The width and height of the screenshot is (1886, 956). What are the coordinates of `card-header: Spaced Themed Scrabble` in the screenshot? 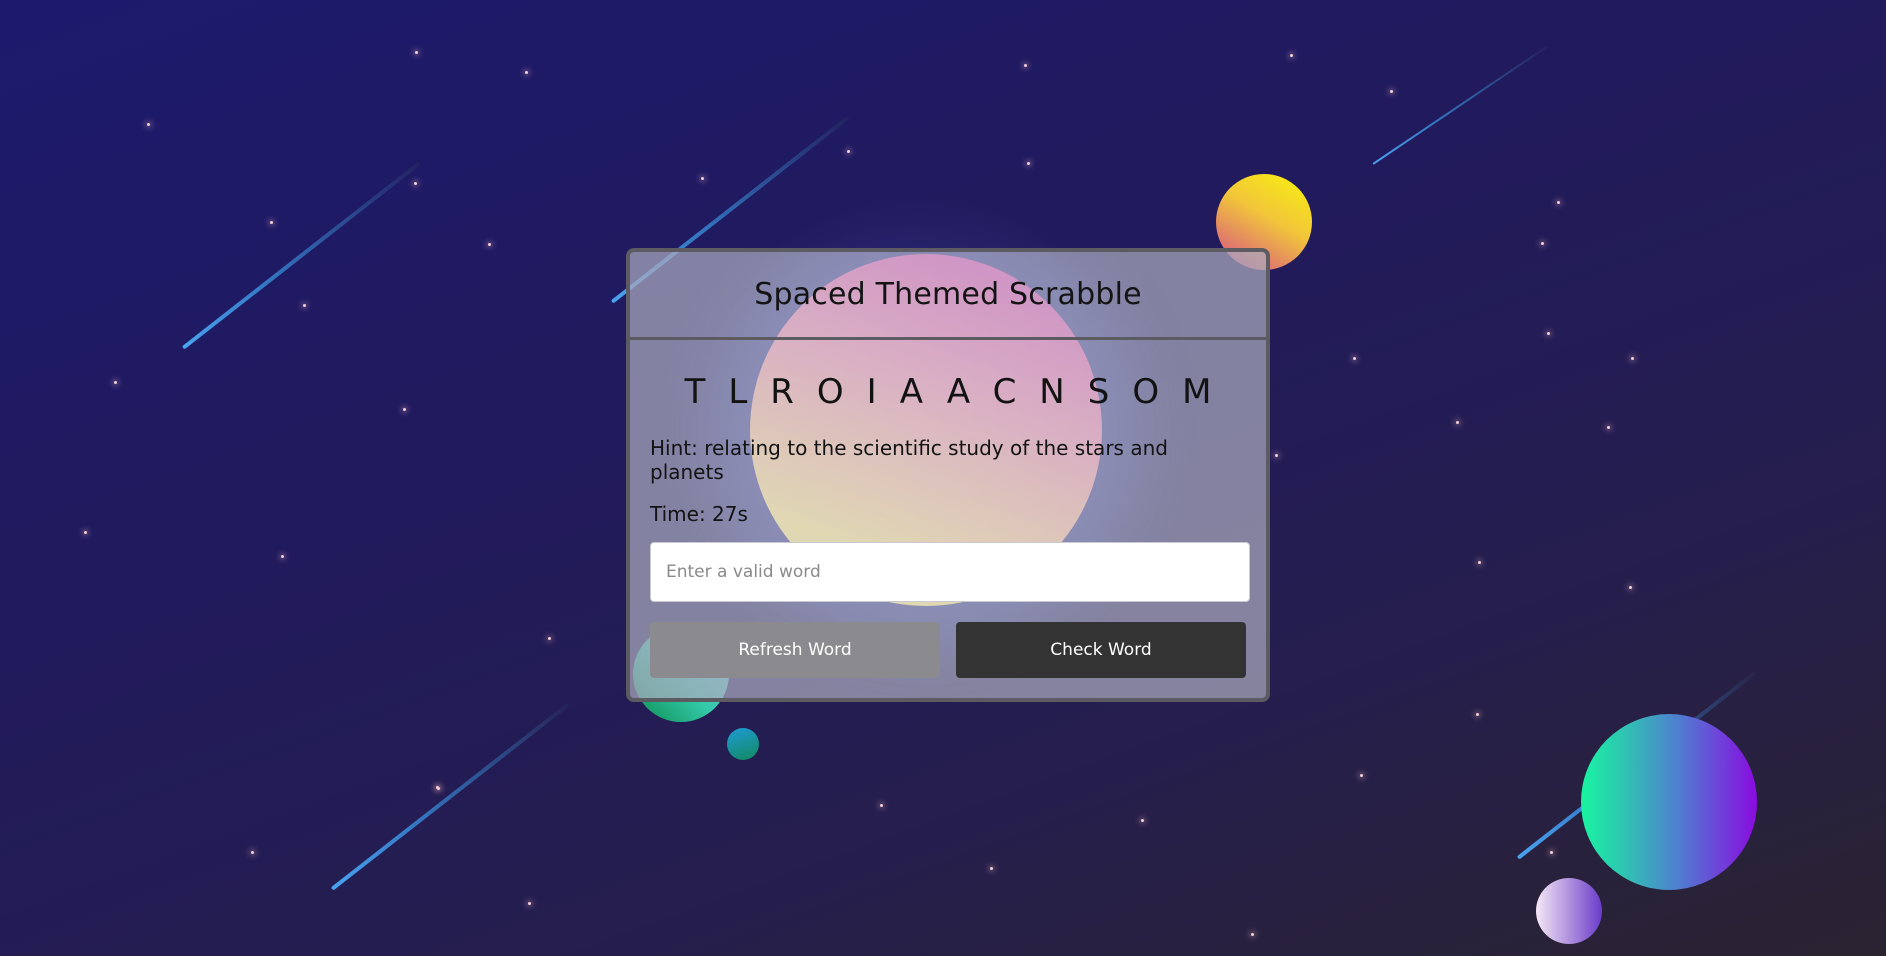 It's located at (948, 296).